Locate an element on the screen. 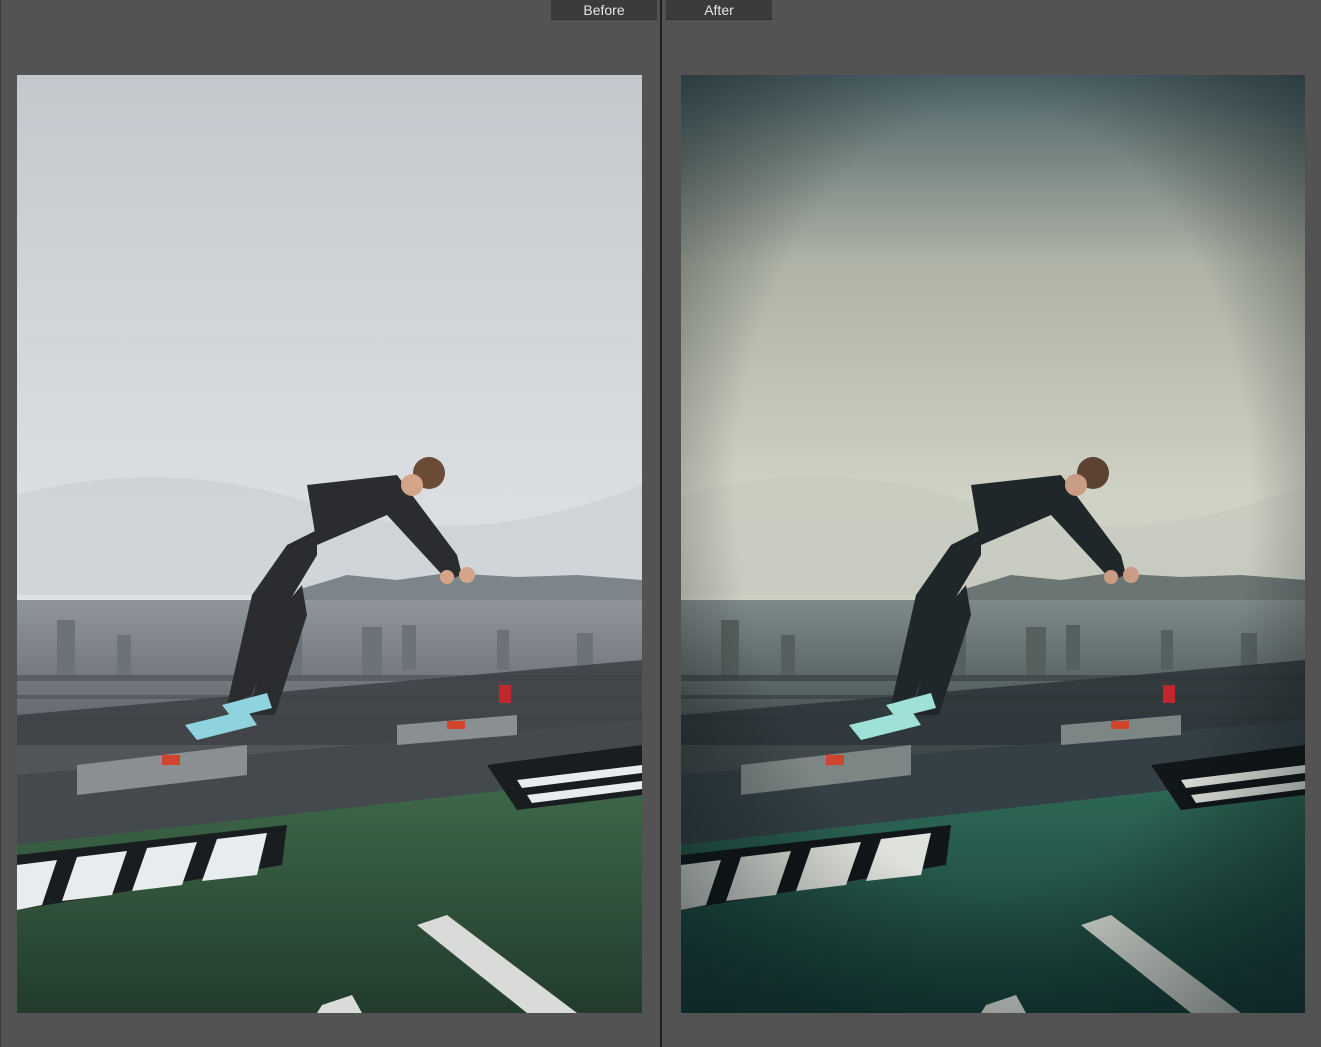 Image resolution: width=1321 pixels, height=1047 pixels. left-edge is located at coordinates (0, 523).